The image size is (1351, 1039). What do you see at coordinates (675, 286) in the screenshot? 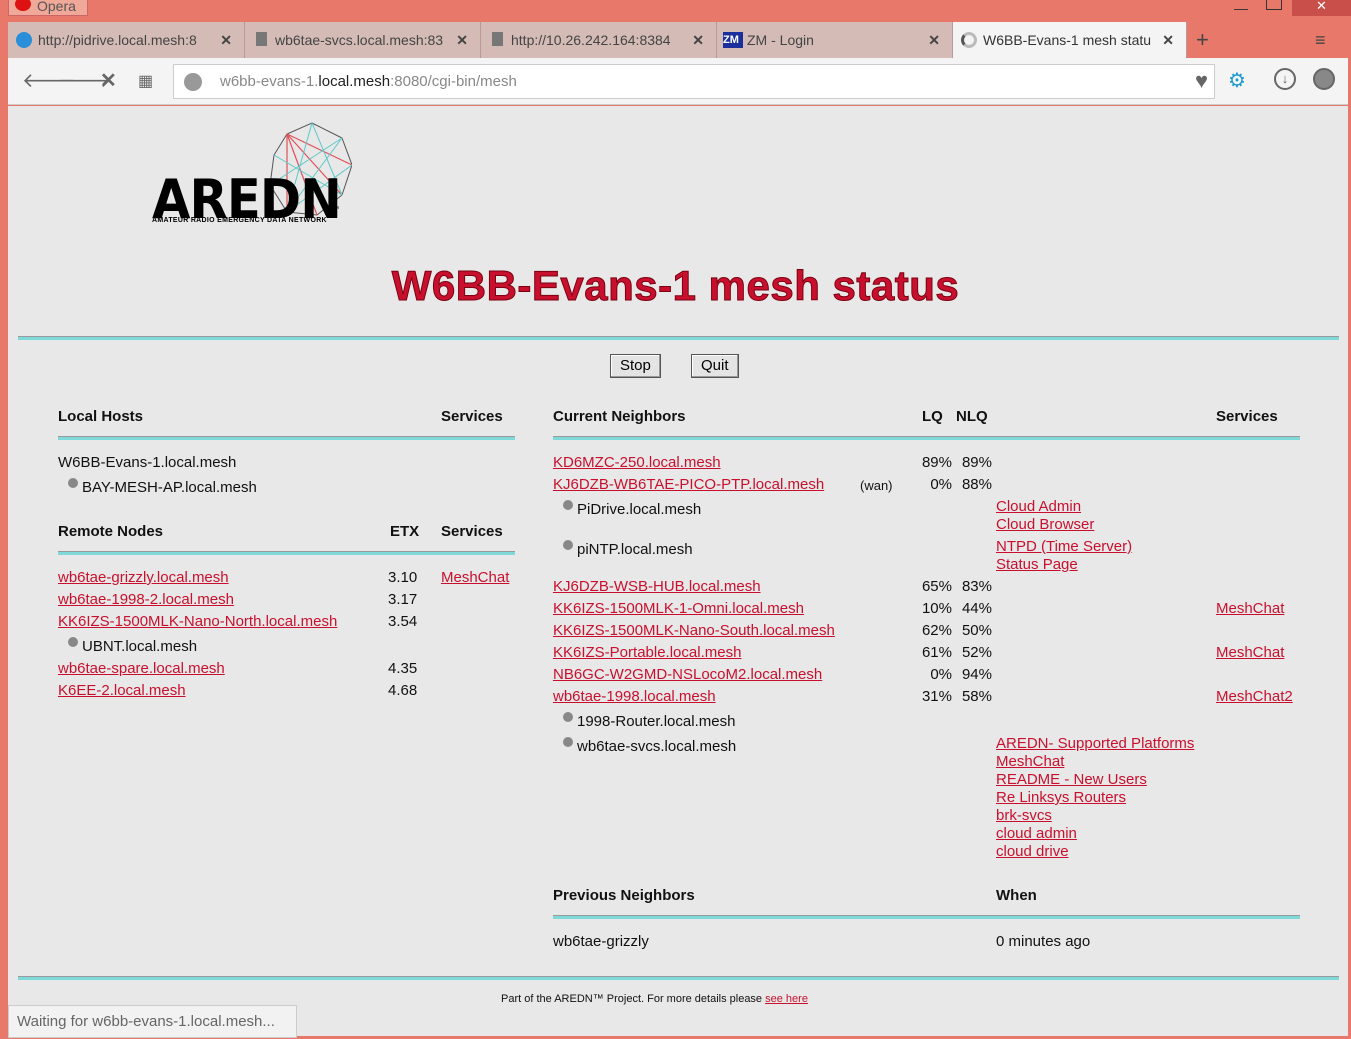
I see `page-title: W6BB-Evans-1 mesh status` at bounding box center [675, 286].